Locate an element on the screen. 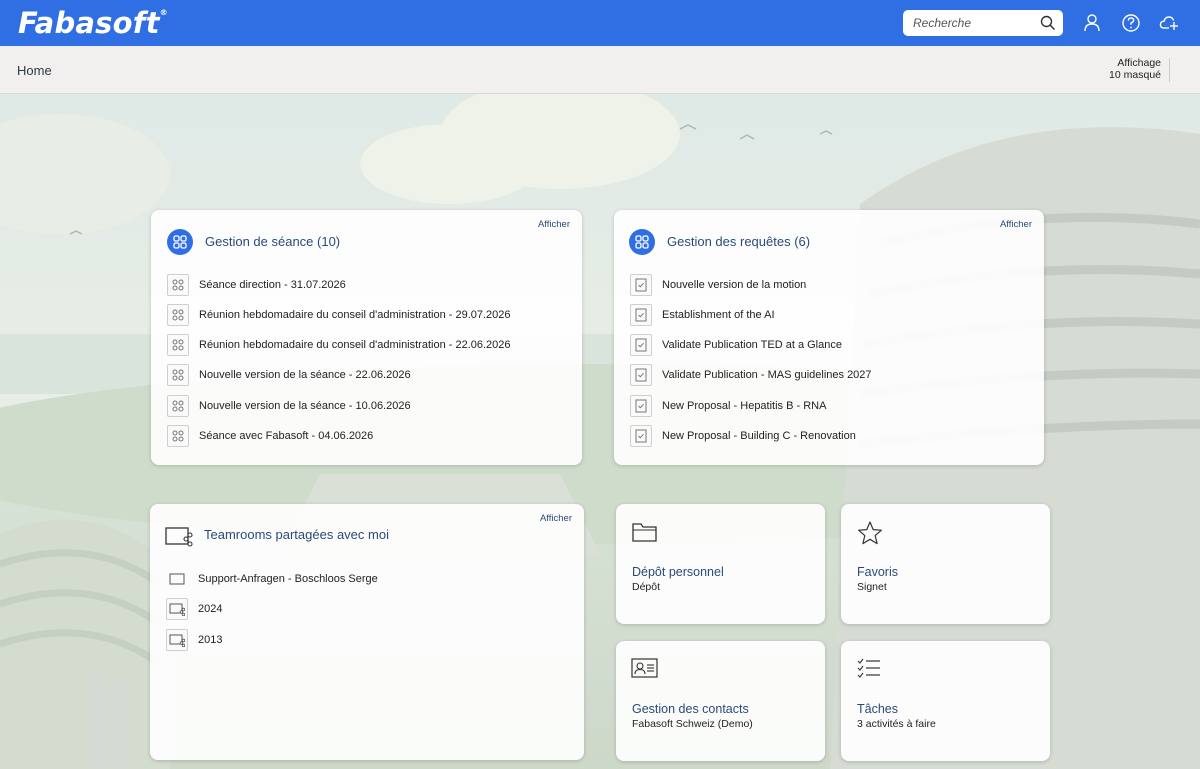  request-item-label: New Proposal - Hepatitis B - RNA is located at coordinates (744, 406).